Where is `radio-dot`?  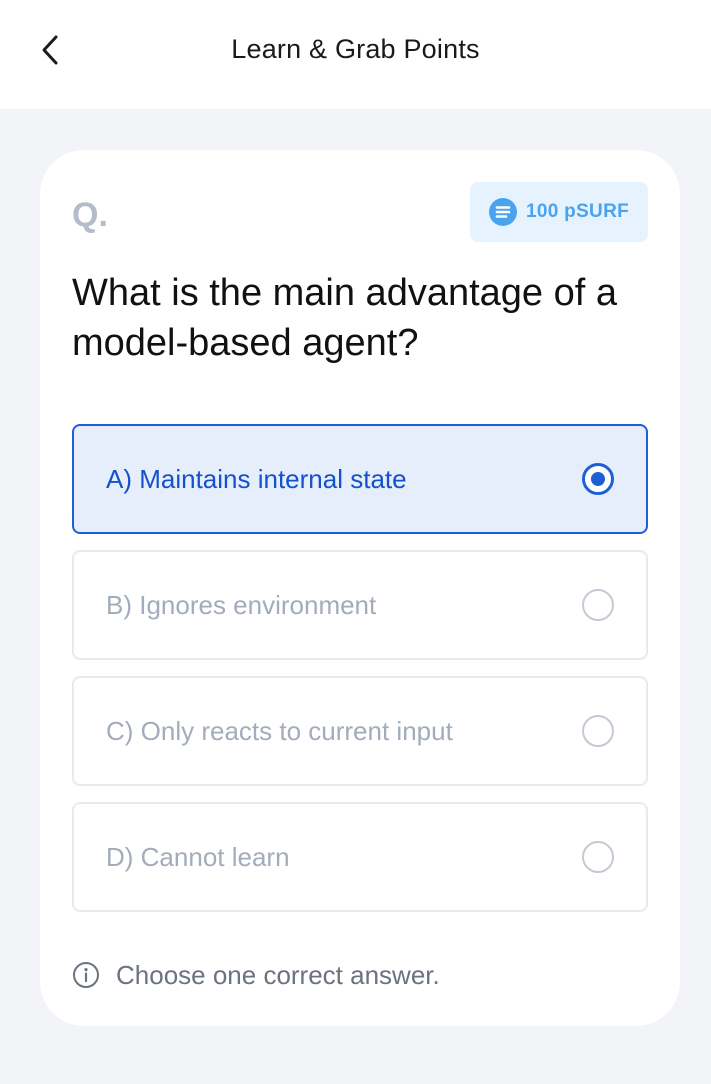 radio-dot is located at coordinates (598, 479).